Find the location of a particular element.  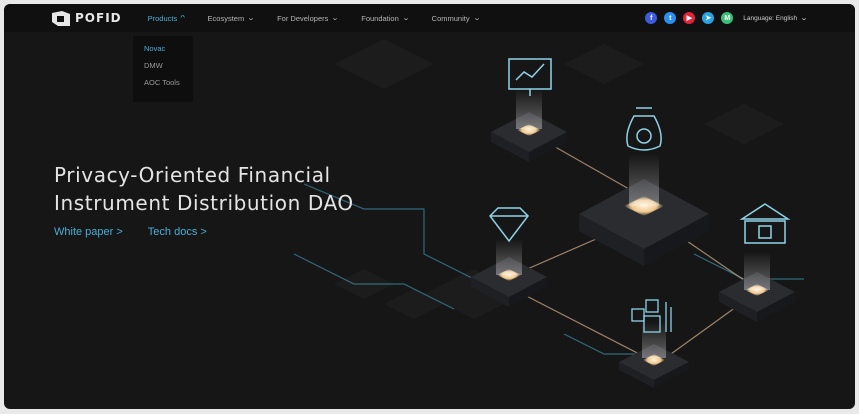

nav-item-community: Community ⌄ is located at coordinates (456, 18).